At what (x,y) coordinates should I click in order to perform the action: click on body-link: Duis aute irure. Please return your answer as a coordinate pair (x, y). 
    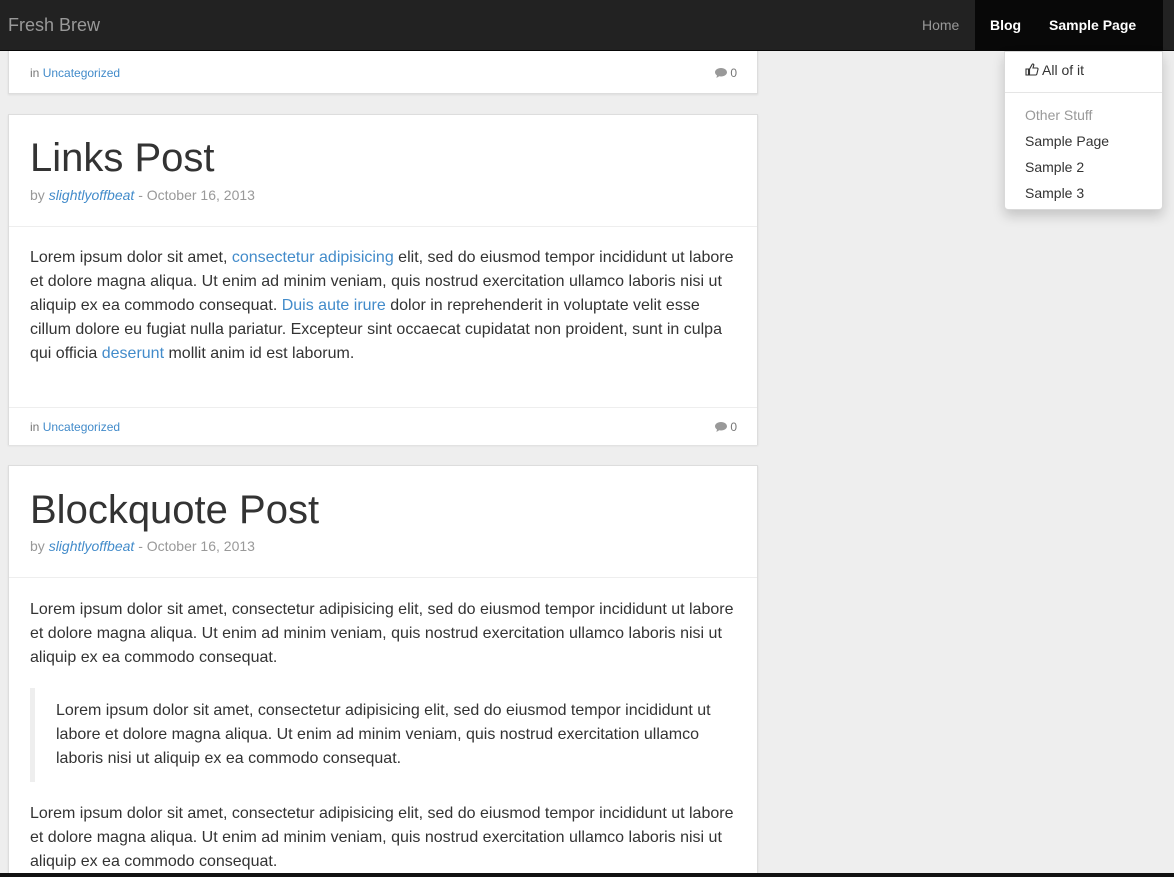
    Looking at the image, I should click on (334, 305).